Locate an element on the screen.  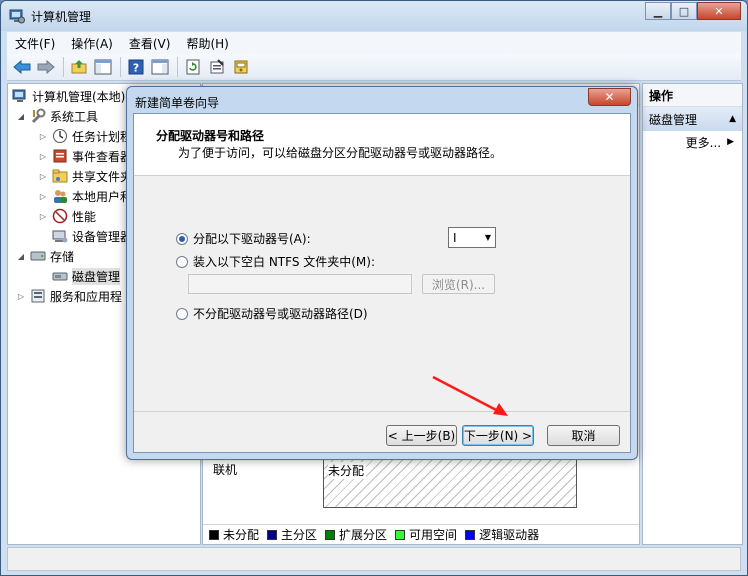
shared-folder-icon is located at coordinates (60, 176).